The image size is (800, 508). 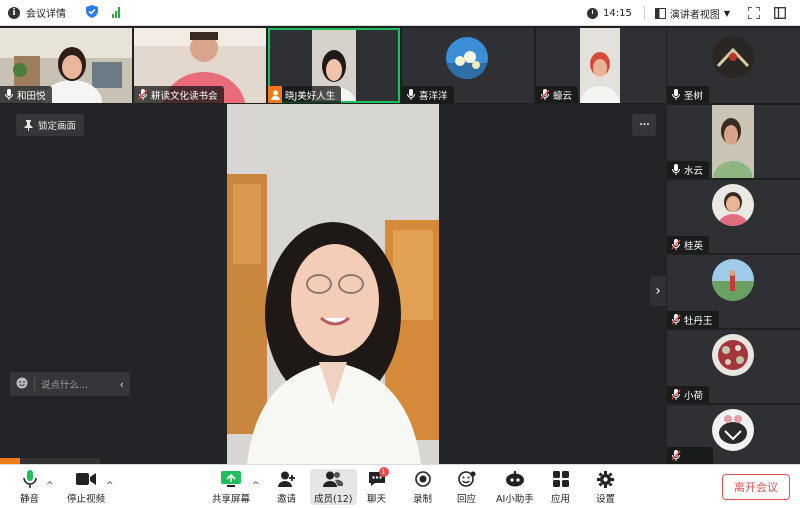 I want to click on chevron-right-icon: ›, so click(x=658, y=291).